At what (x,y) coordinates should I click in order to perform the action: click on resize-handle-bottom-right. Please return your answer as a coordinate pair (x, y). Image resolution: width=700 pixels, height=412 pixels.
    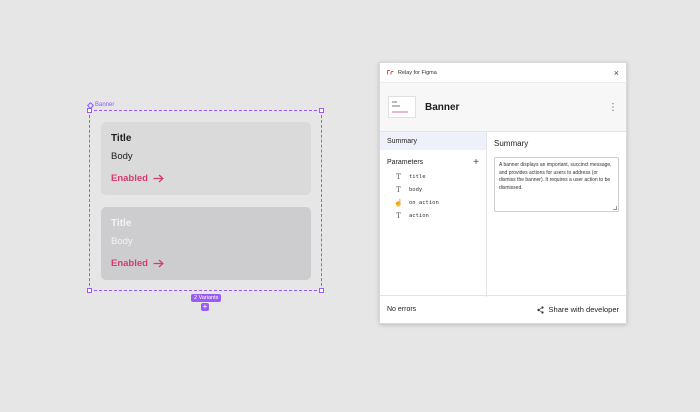
    Looking at the image, I should click on (321, 290).